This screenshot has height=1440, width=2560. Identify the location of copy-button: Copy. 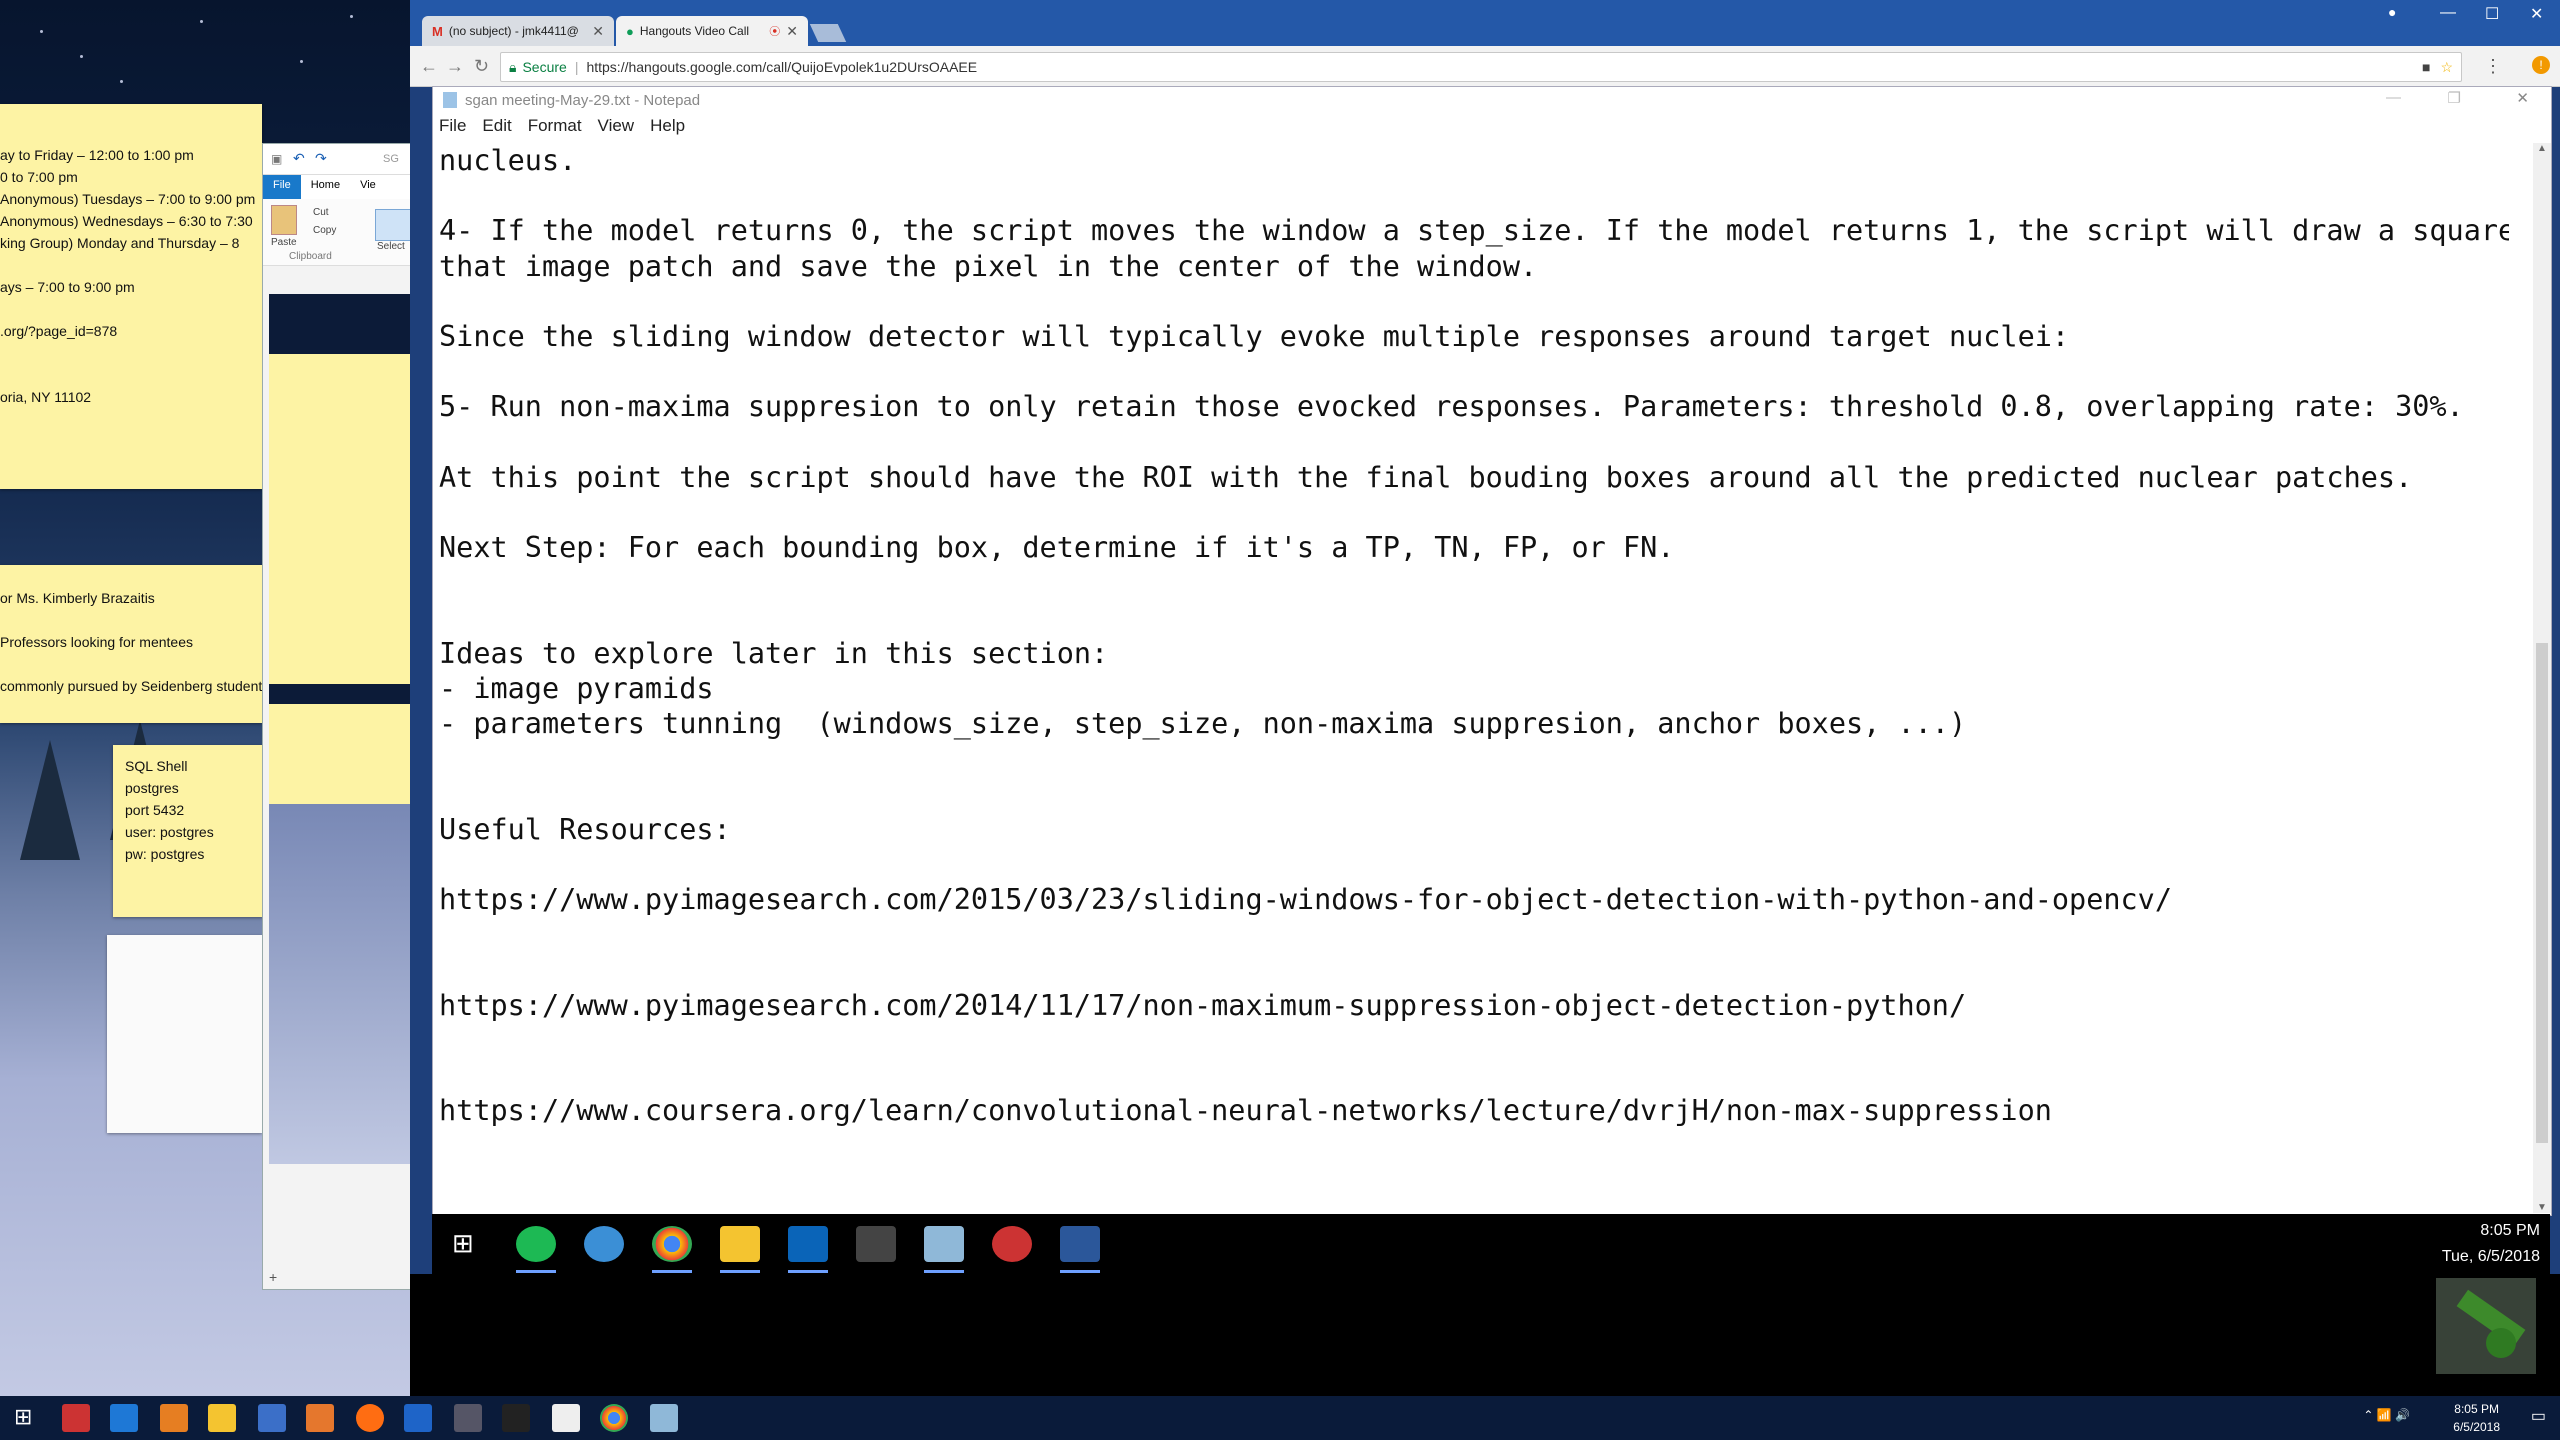
(324, 230).